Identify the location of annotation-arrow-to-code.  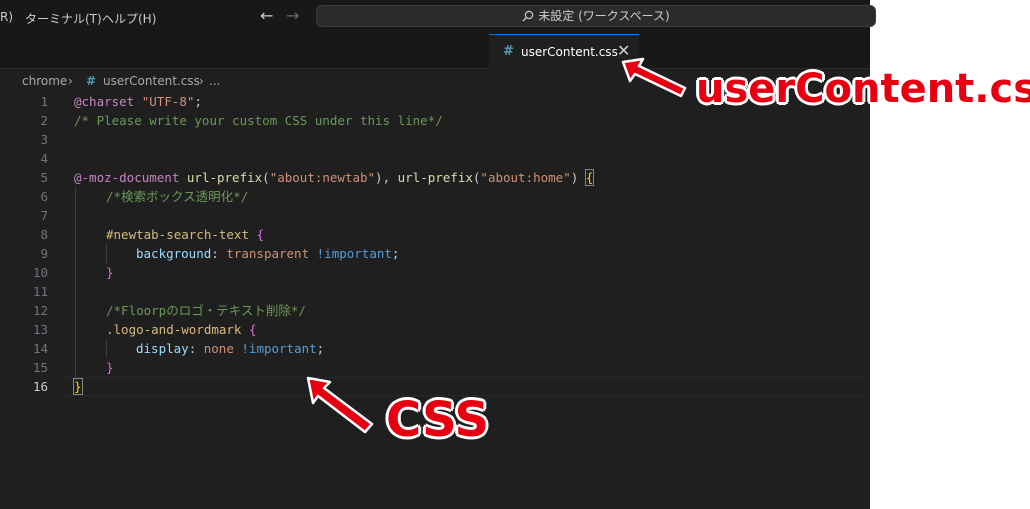
(340, 405).